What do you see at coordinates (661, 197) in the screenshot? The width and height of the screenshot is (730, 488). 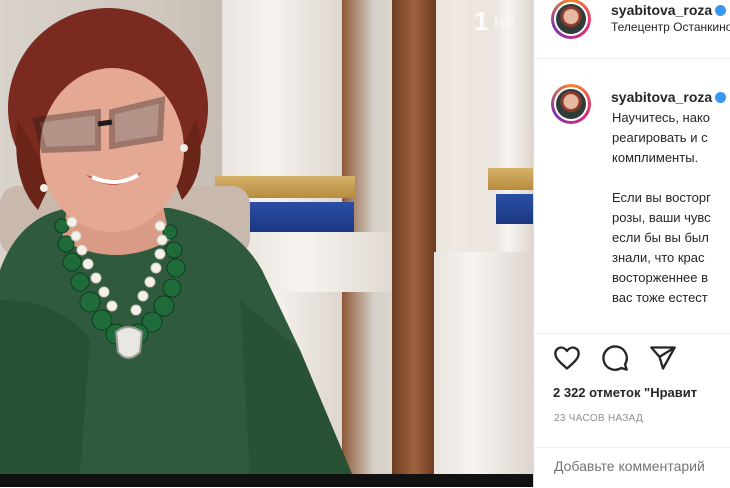 I see `caption-line: Если вы восторг` at bounding box center [661, 197].